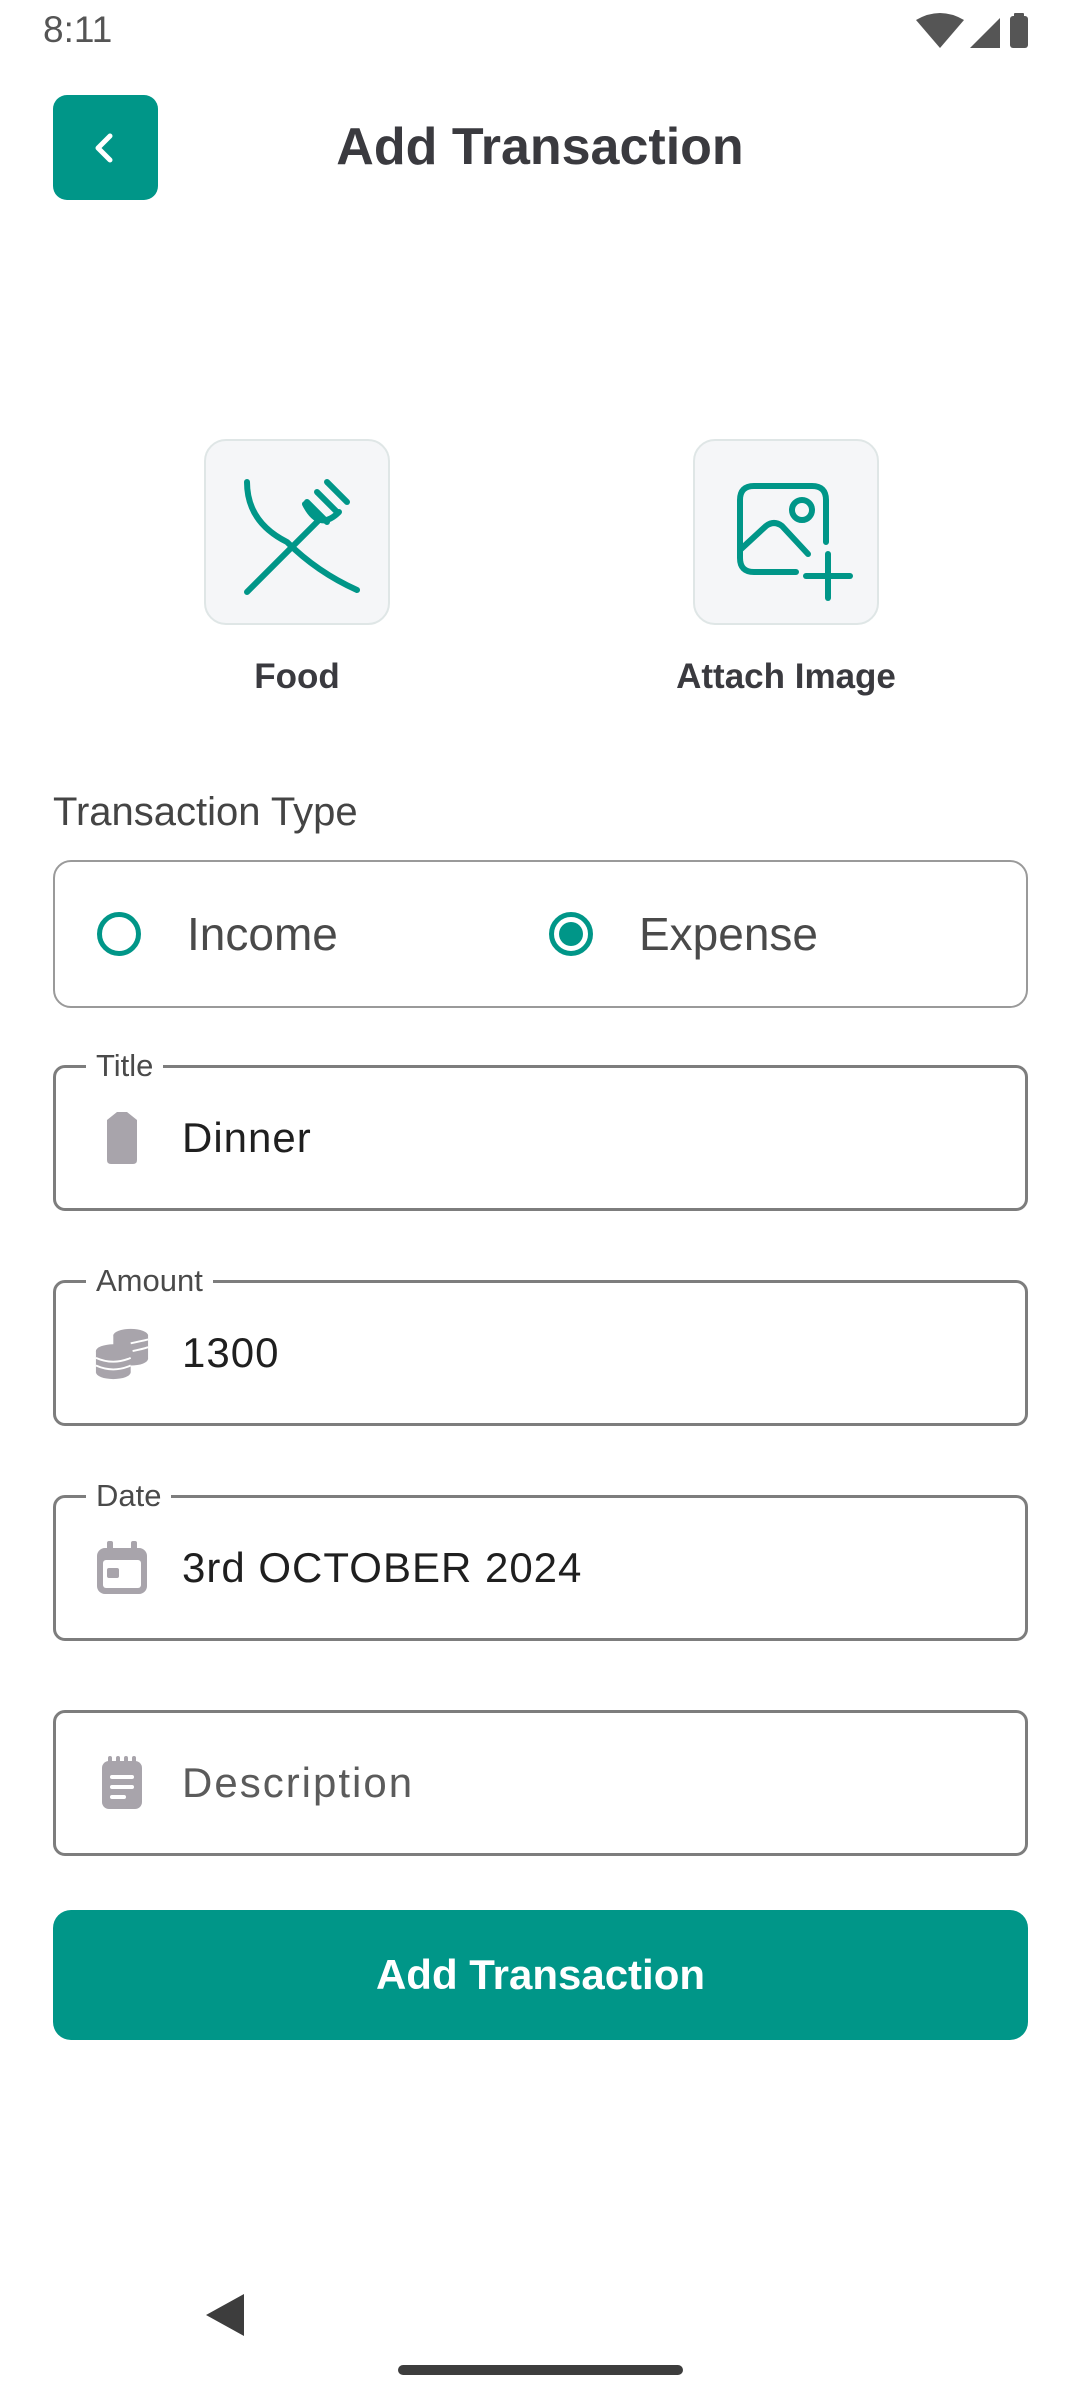 The width and height of the screenshot is (1080, 2400). What do you see at coordinates (540, 1783) in the screenshot?
I see `description-field: Description` at bounding box center [540, 1783].